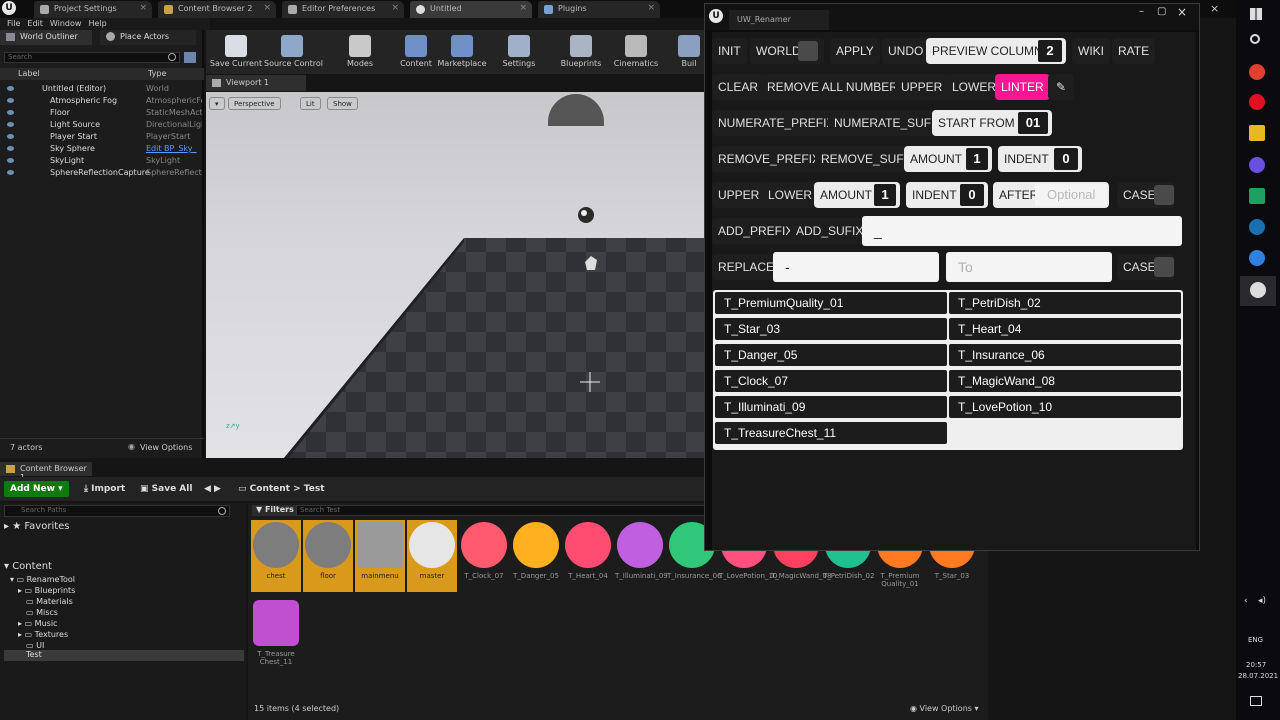 This screenshot has width=1280, height=720. What do you see at coordinates (1257, 133) in the screenshot?
I see `file-explorer-icon` at bounding box center [1257, 133].